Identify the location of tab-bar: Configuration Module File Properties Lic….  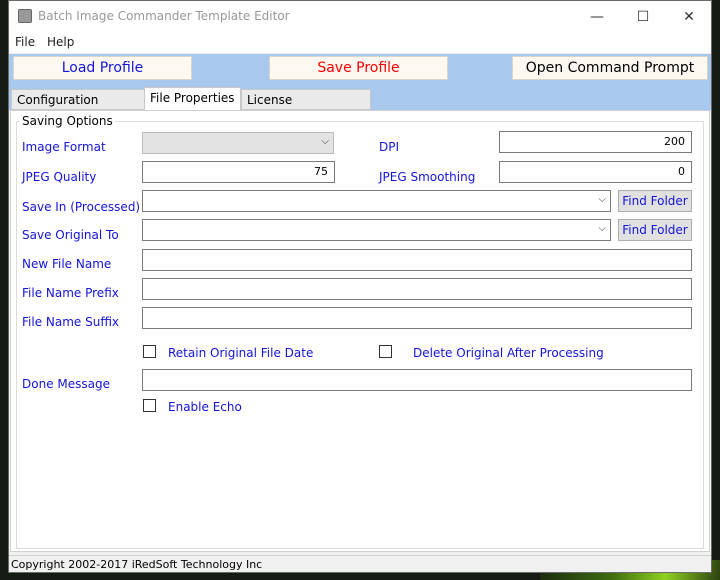
(360, 106).